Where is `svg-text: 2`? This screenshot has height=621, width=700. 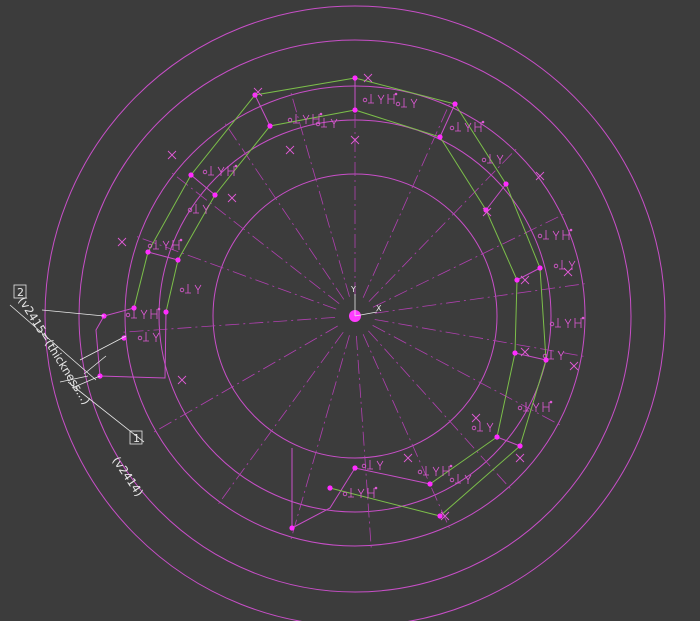 svg-text: 2 is located at coordinates (20, 292).